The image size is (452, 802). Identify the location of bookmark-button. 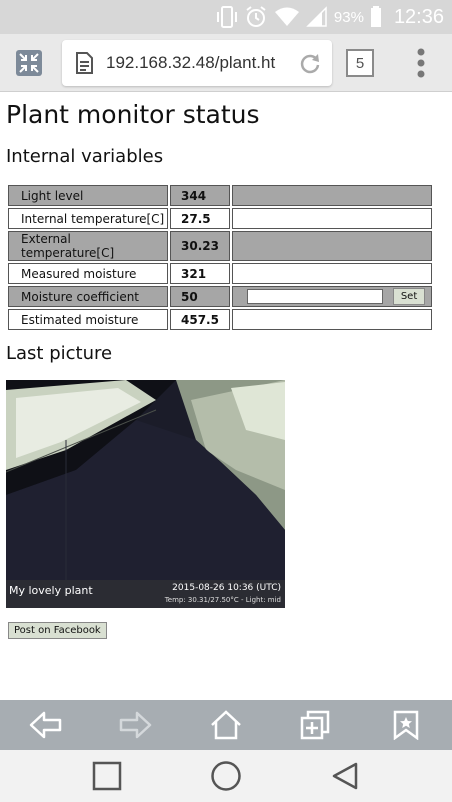
(406, 725).